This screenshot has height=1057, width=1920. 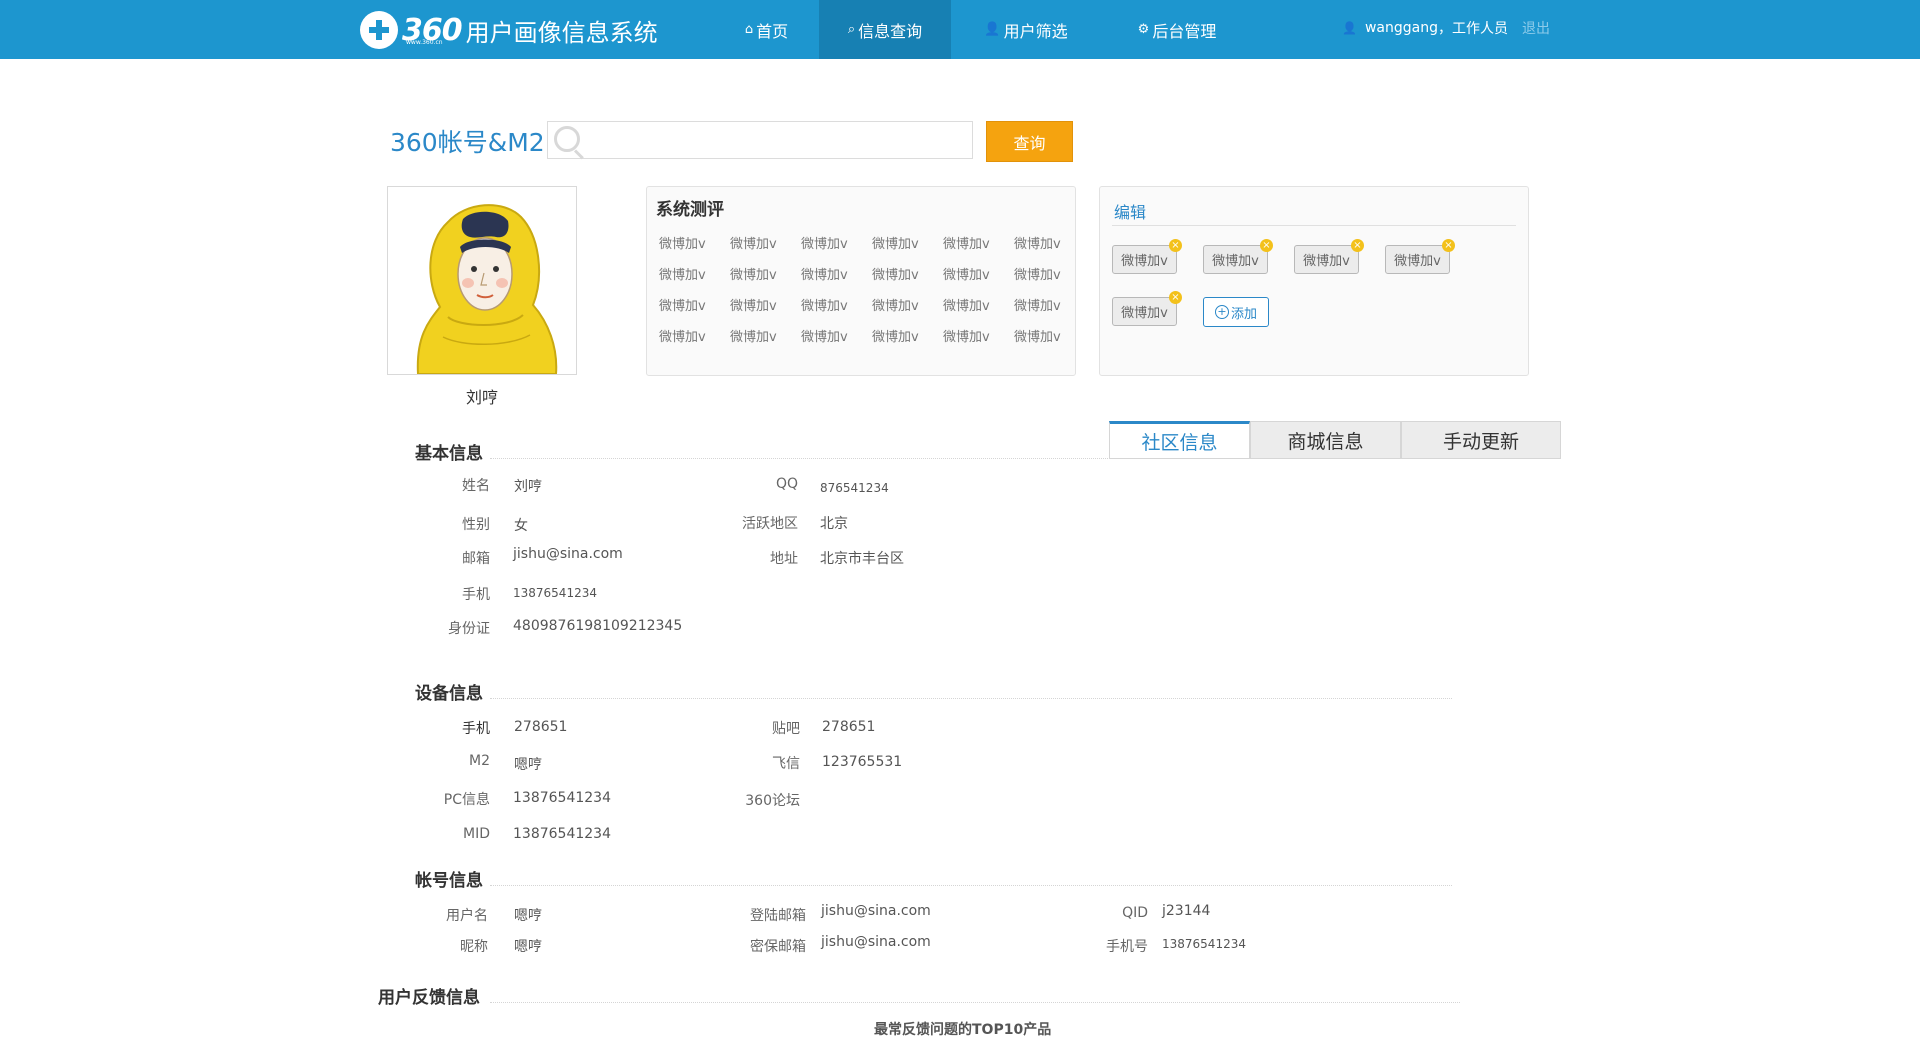 What do you see at coordinates (1536, 28) in the screenshot?
I see `logout-link: 退出` at bounding box center [1536, 28].